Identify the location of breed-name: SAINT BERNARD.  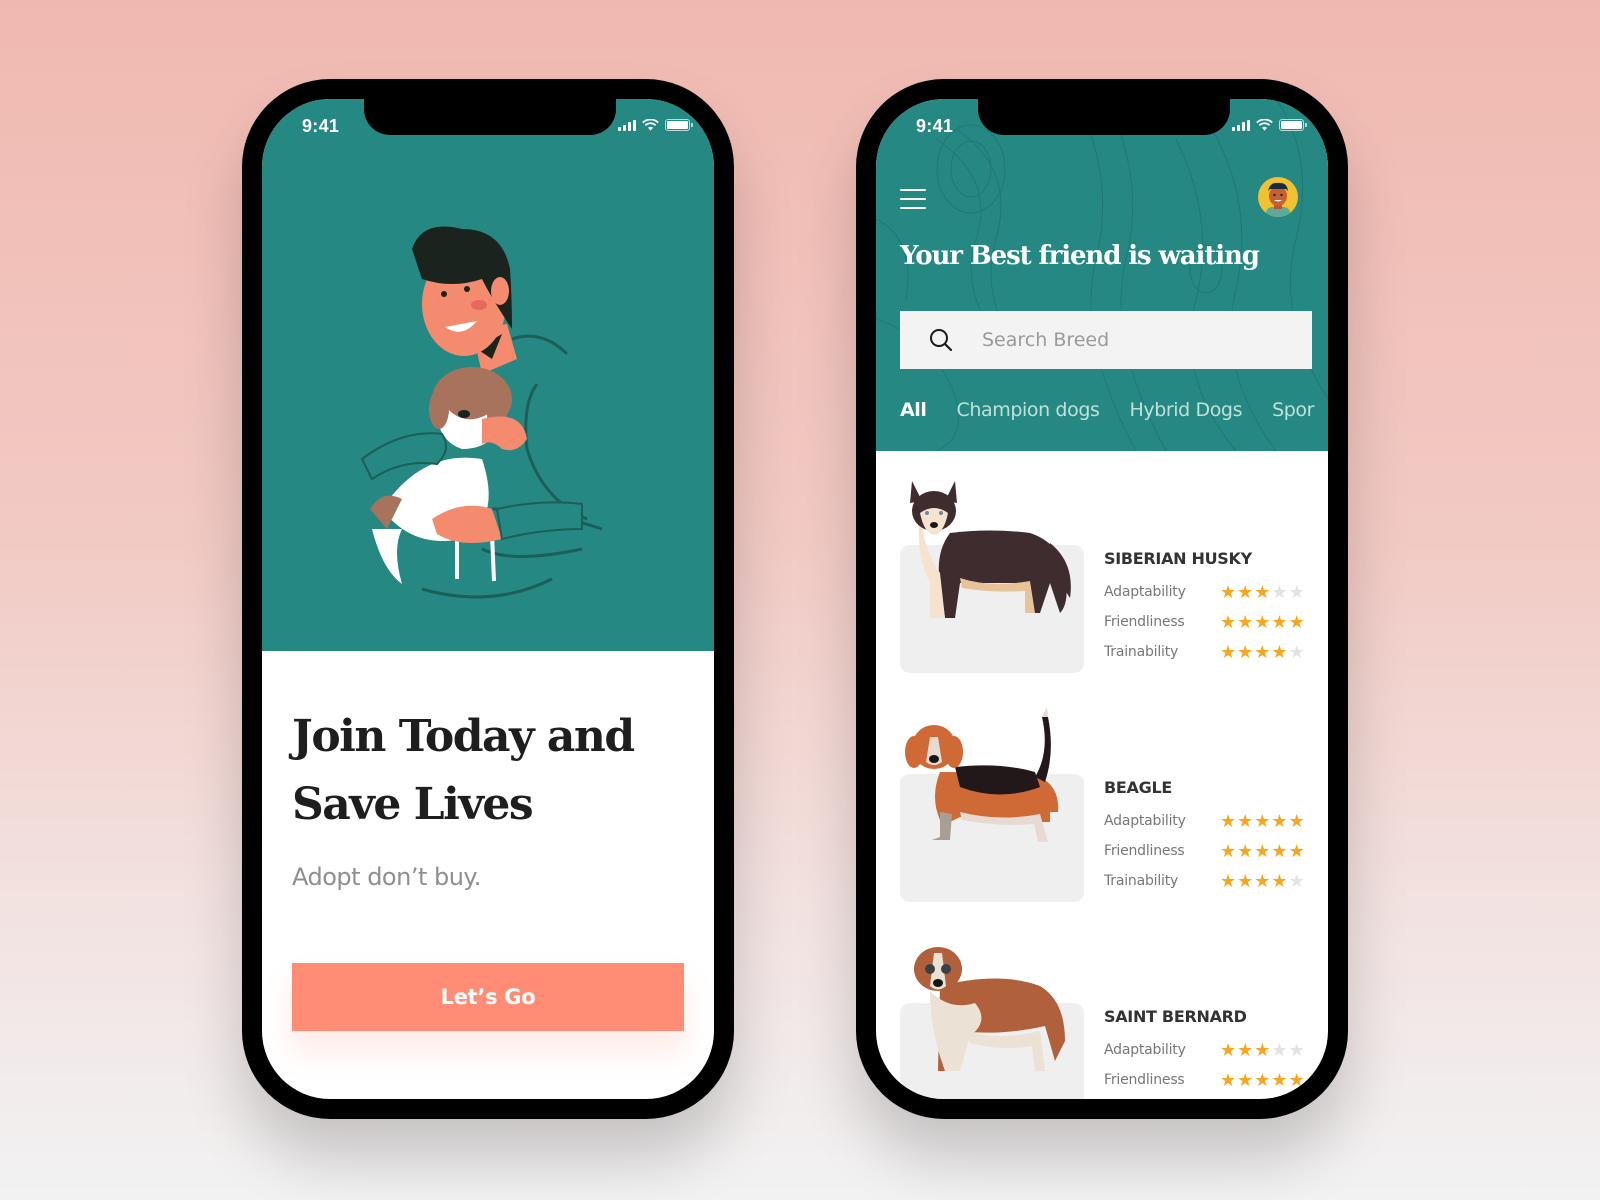
(1175, 1016).